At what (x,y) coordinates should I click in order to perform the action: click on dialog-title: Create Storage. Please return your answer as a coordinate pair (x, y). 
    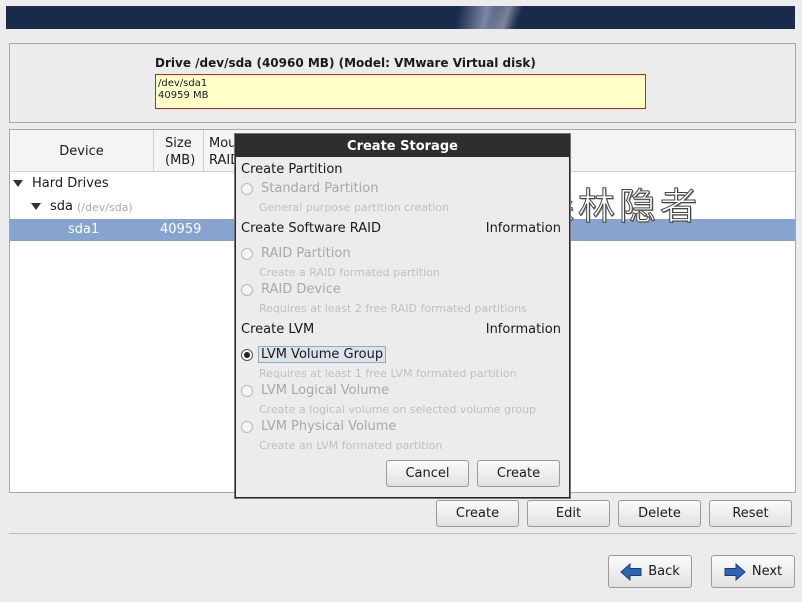
    Looking at the image, I should click on (402, 146).